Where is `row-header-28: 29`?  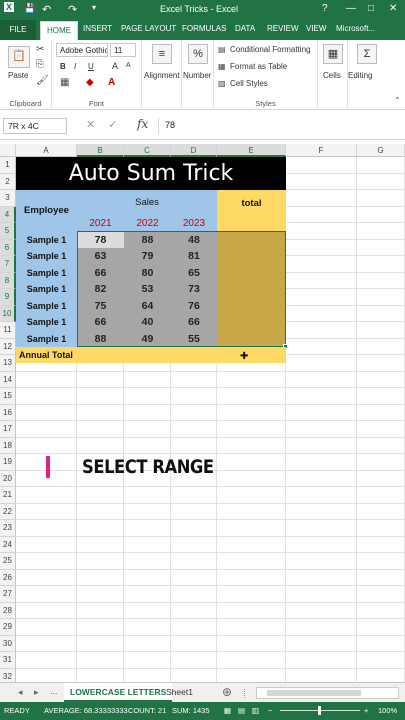 row-header-28: 29 is located at coordinates (8, 627).